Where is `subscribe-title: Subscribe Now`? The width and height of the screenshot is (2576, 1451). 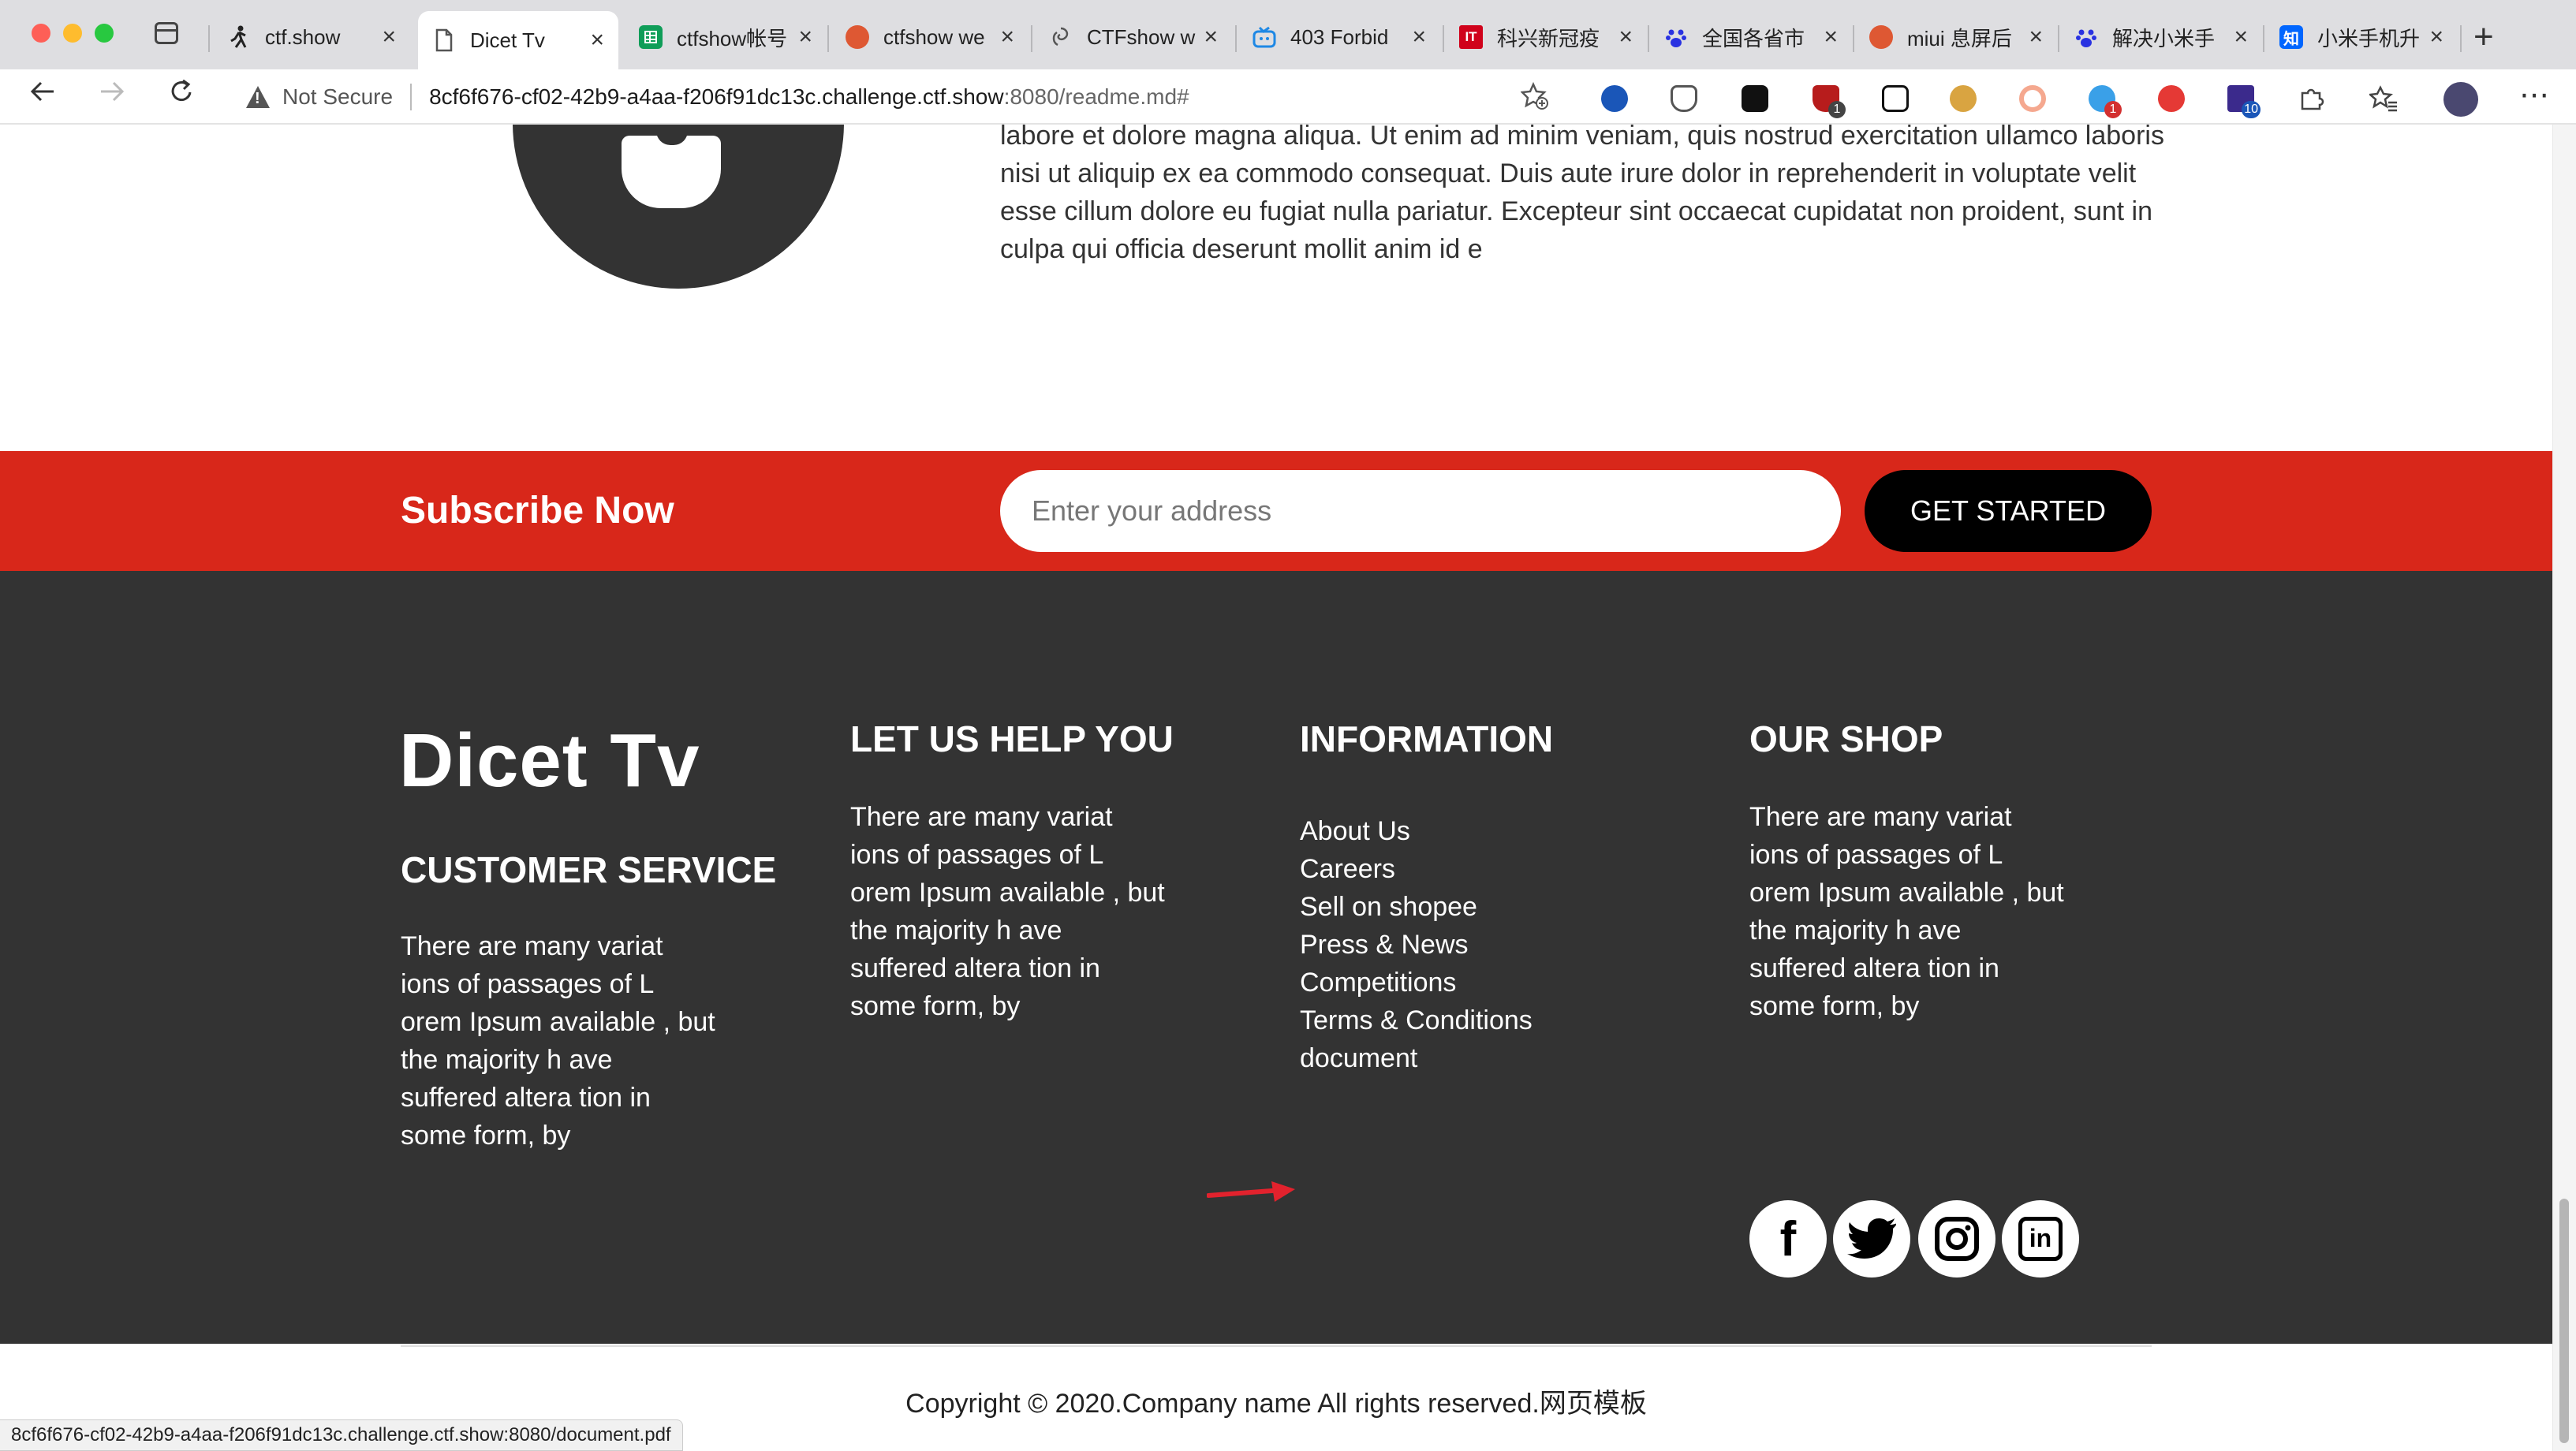
subscribe-title: Subscribe Now is located at coordinates (537, 511).